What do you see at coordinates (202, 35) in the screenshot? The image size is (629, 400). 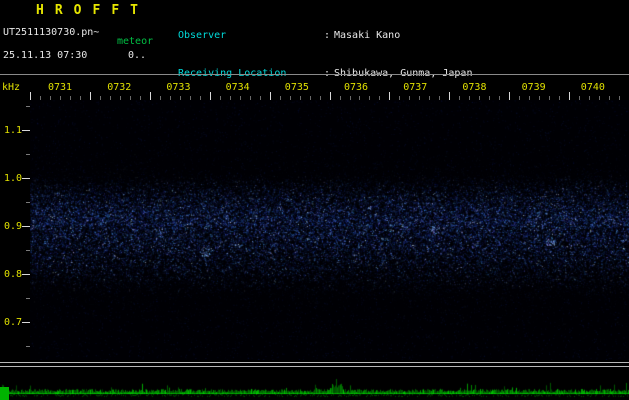 I see `info-label: Observer` at bounding box center [202, 35].